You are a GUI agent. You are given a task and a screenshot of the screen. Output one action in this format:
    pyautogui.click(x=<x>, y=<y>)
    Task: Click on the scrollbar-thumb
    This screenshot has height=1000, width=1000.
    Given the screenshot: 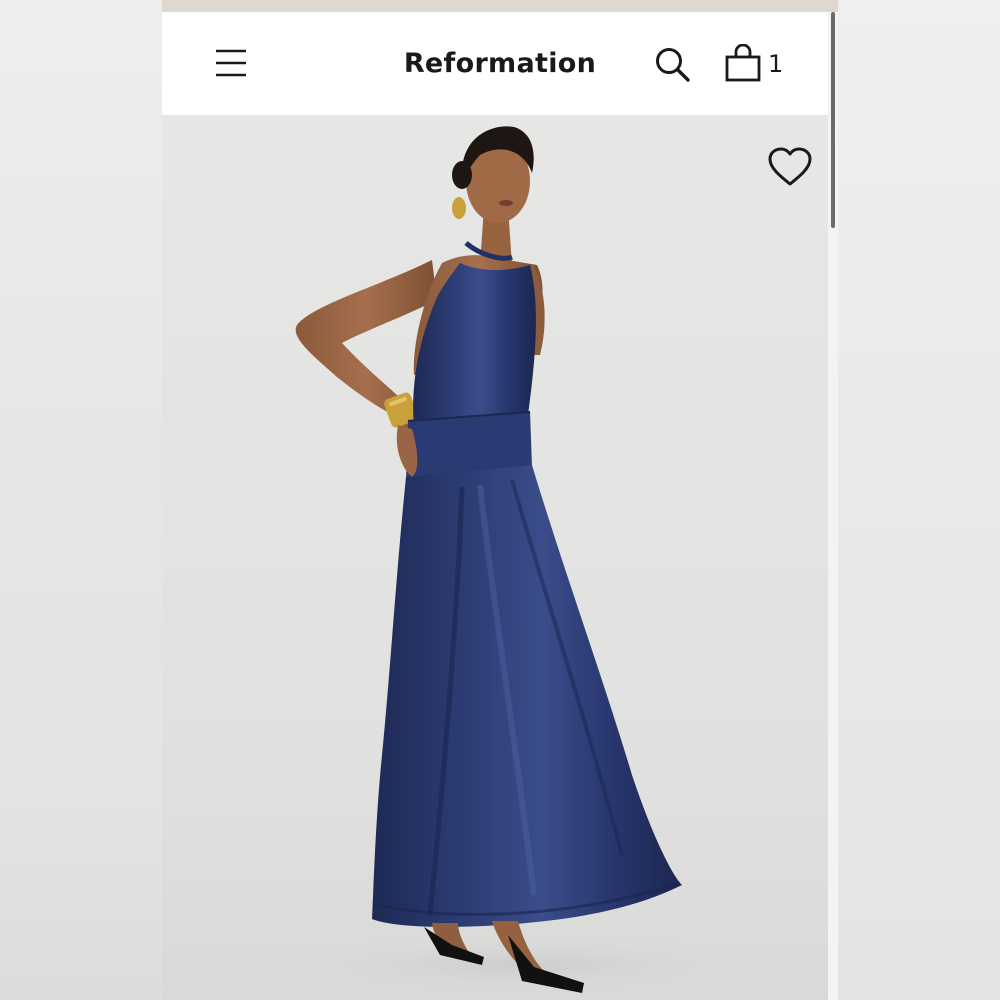 What is the action you would take?
    pyautogui.click(x=833, y=120)
    